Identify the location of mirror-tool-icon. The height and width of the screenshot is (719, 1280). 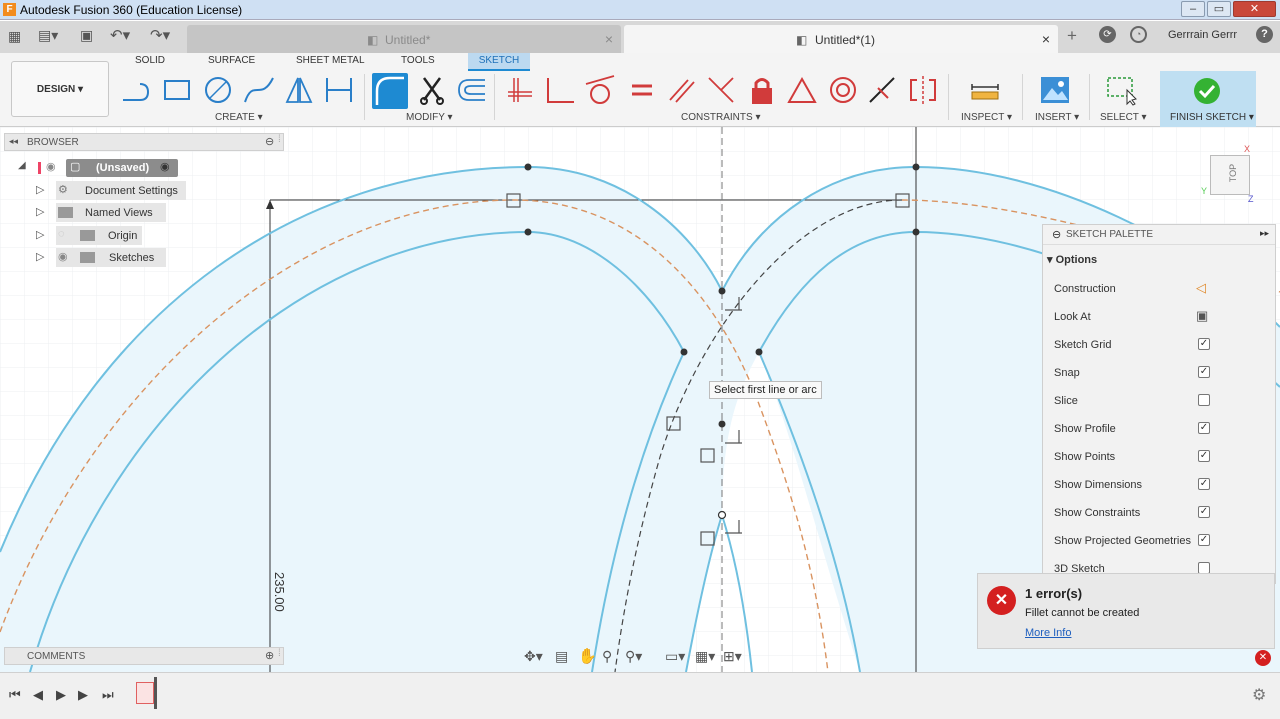
(299, 90).